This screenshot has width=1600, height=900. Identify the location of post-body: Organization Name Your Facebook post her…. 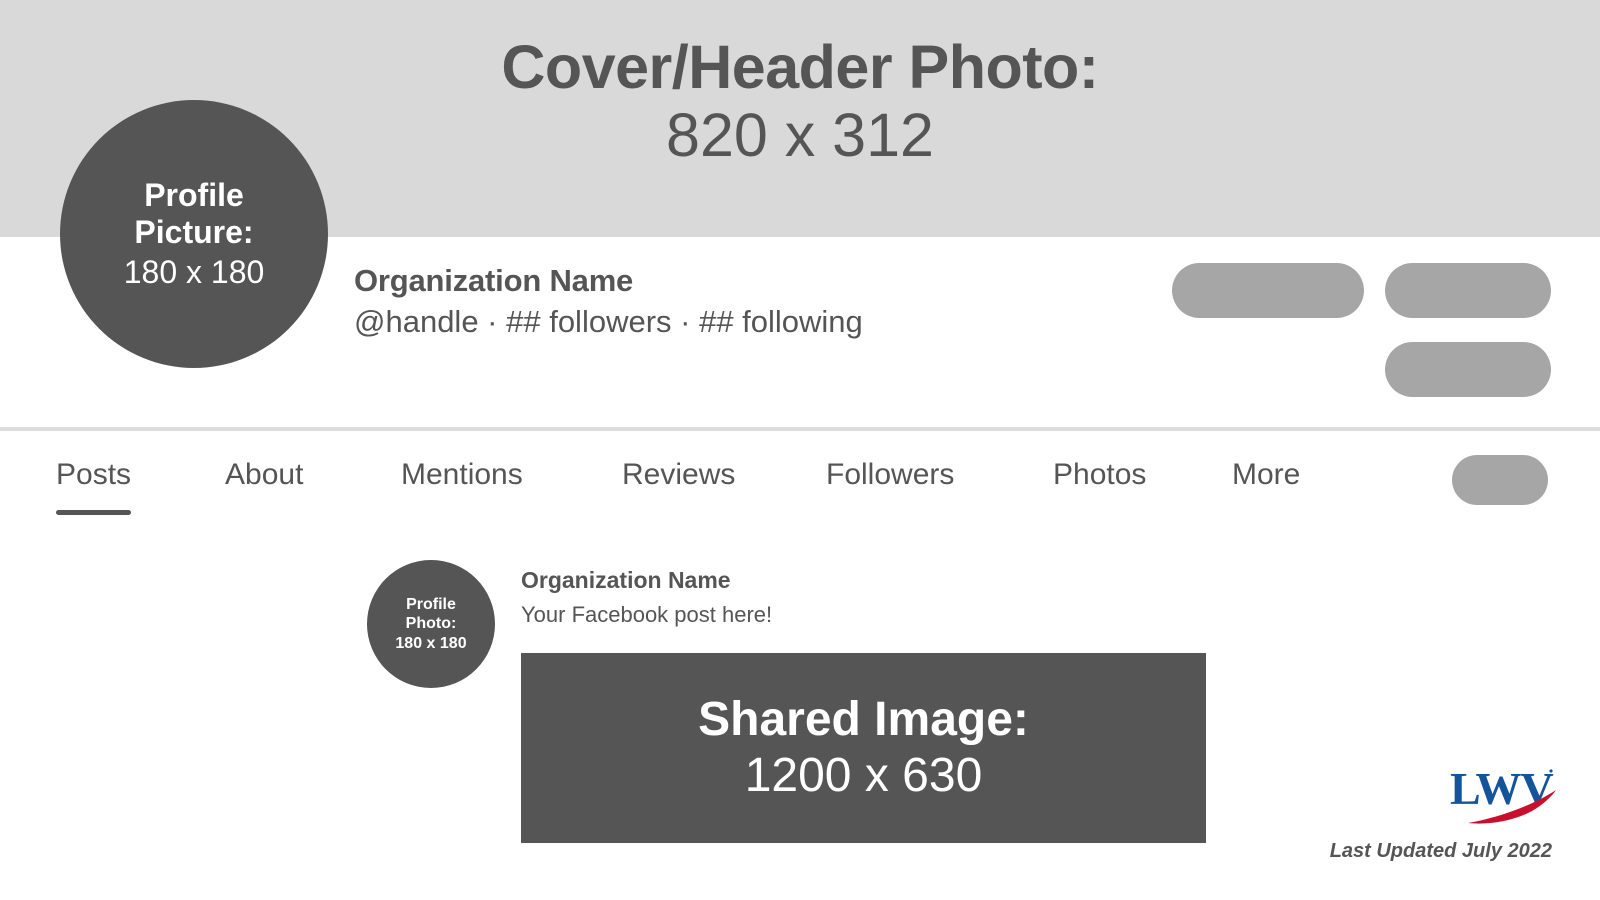
(871, 597).